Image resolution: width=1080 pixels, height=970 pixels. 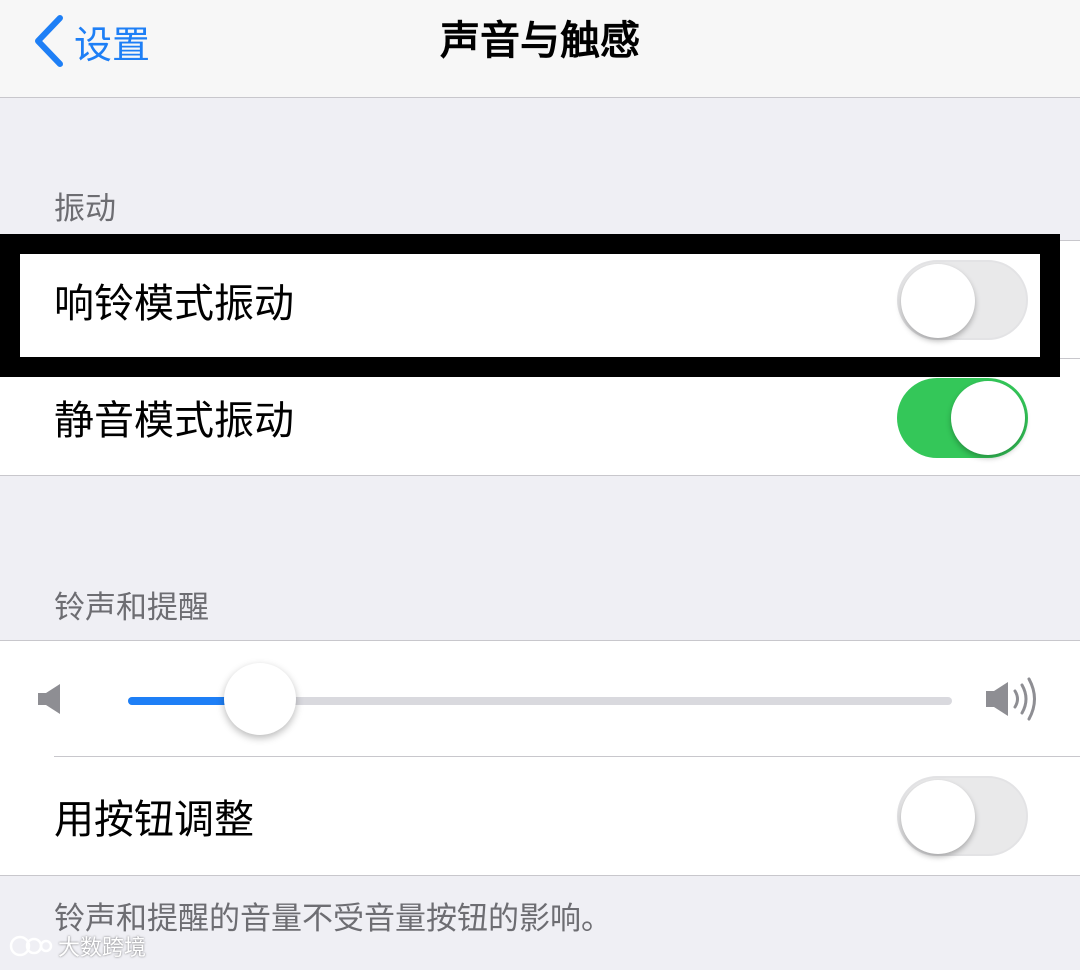 I want to click on adjust-with-buttons-toggle, so click(x=962, y=816).